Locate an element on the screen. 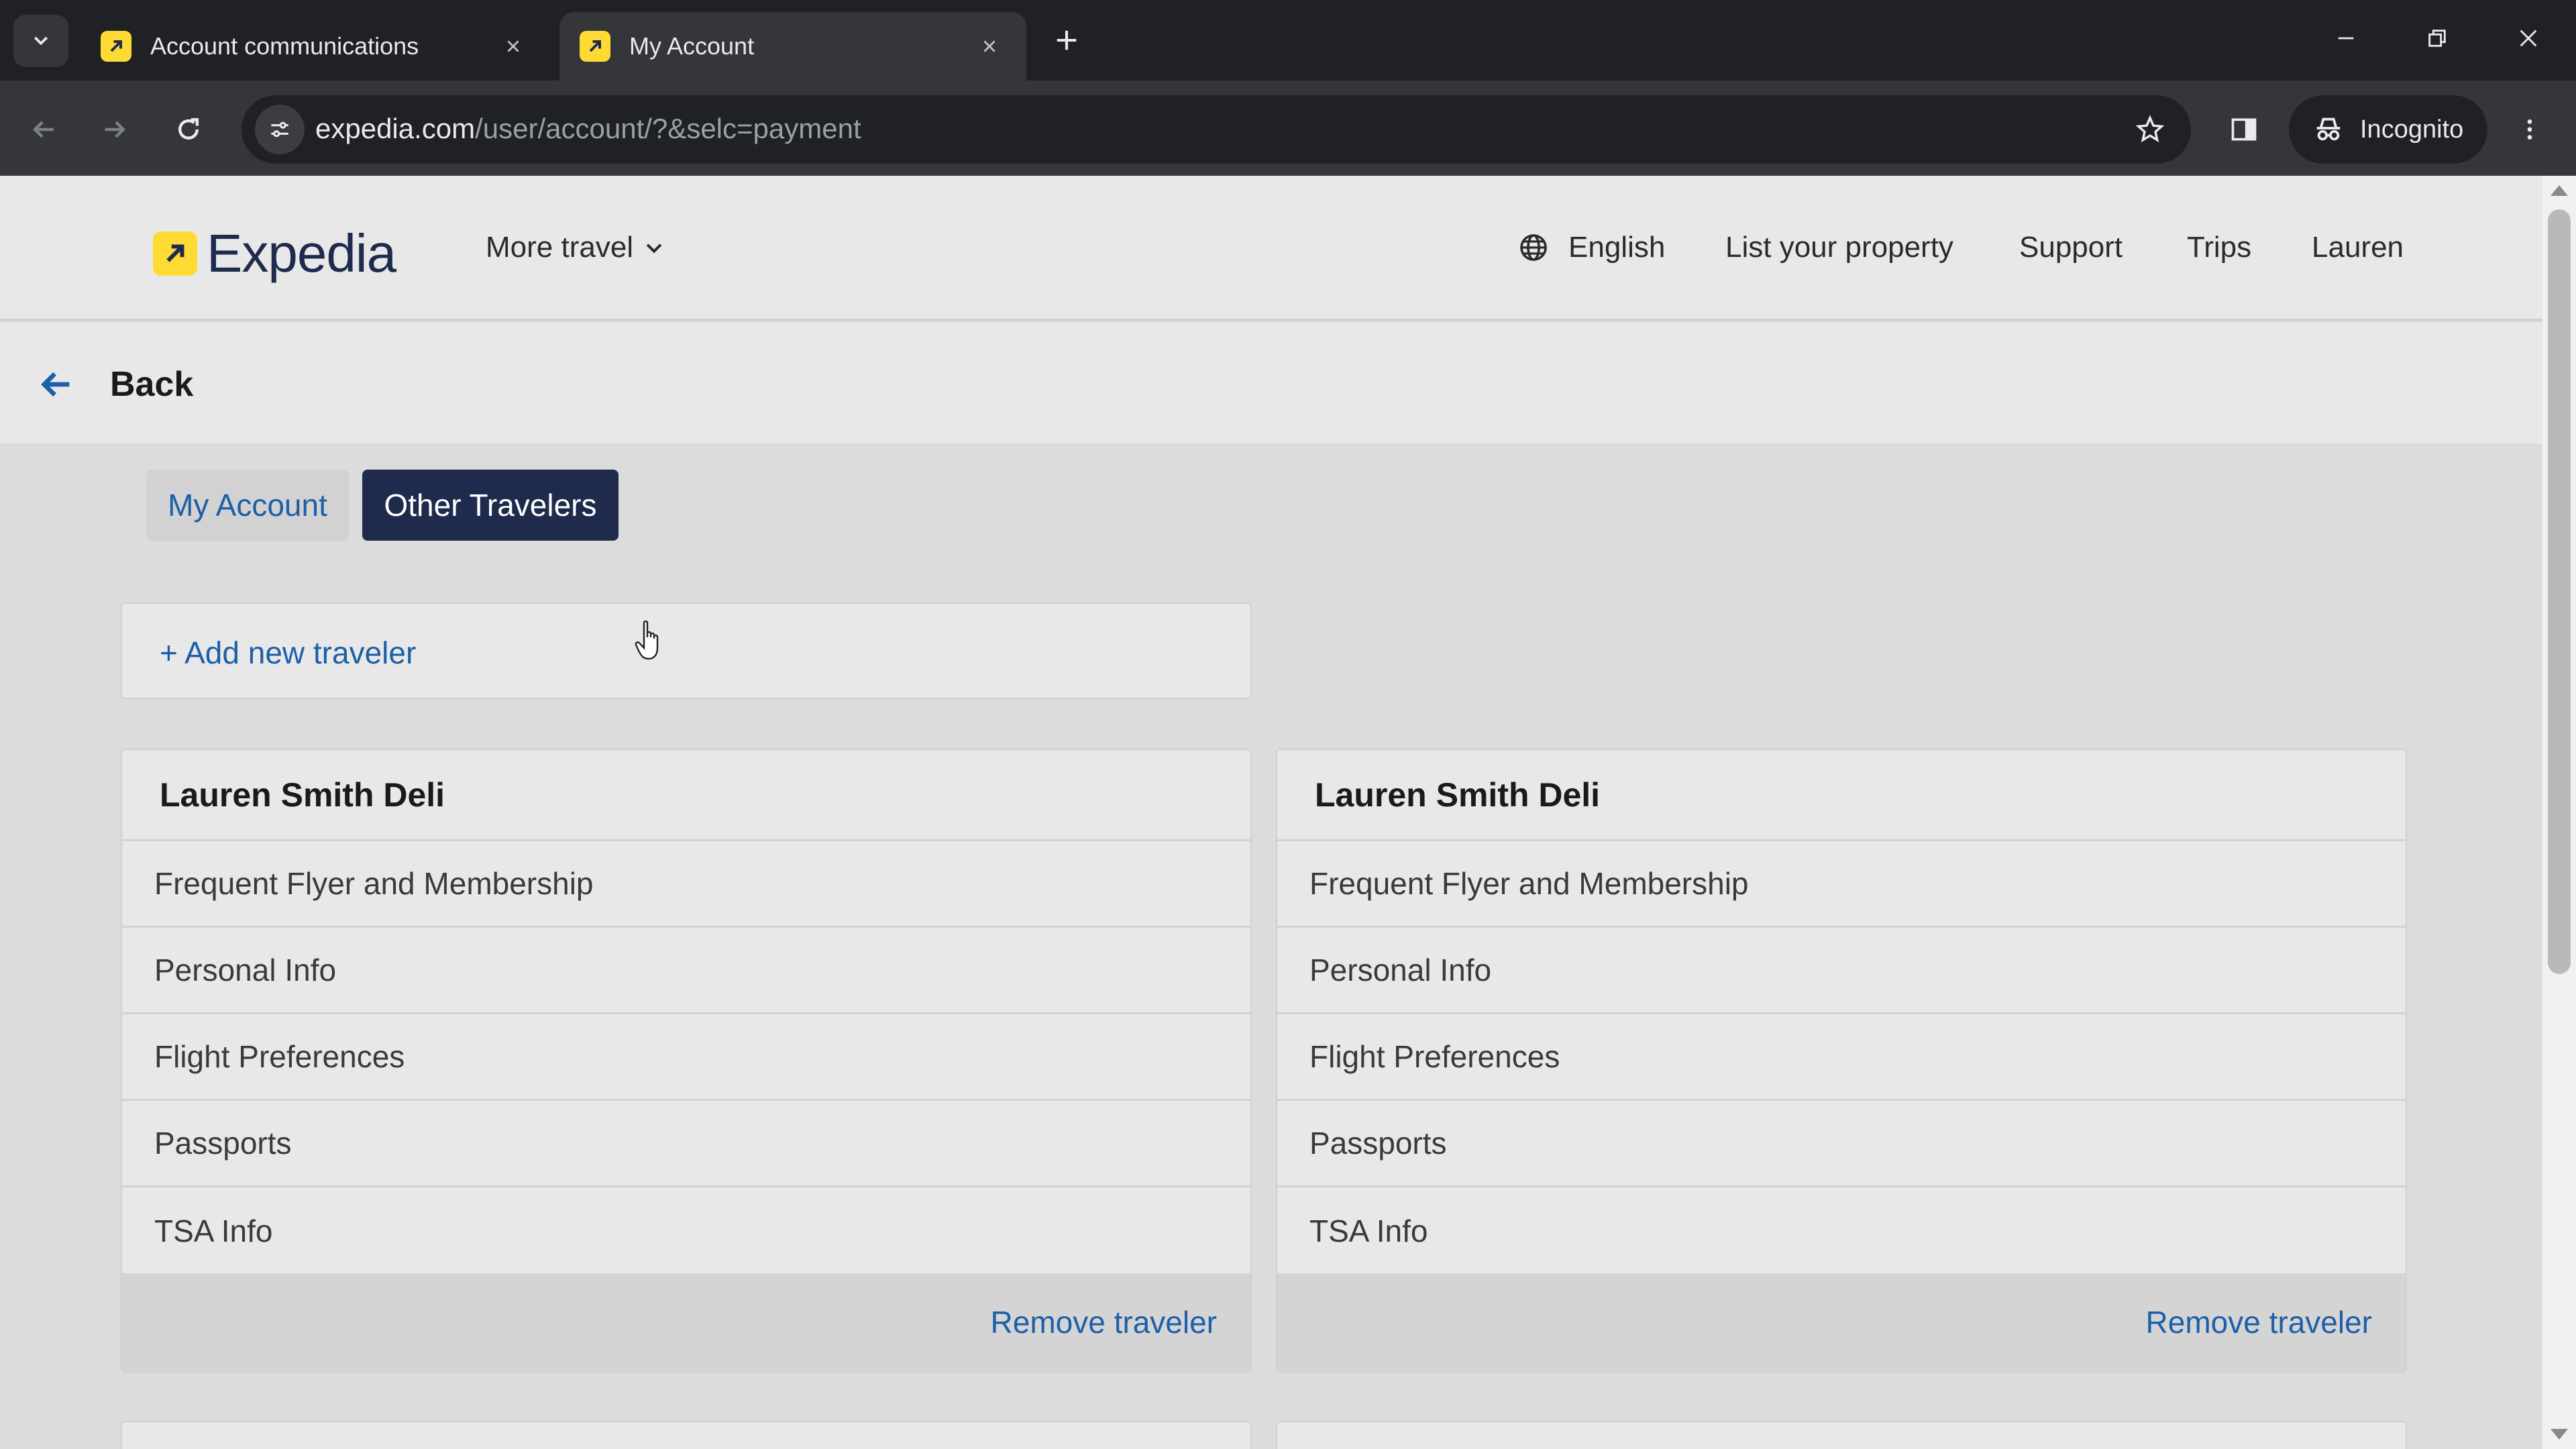 The image size is (2576, 1449). more-travel-menu: More travel is located at coordinates (575, 247).